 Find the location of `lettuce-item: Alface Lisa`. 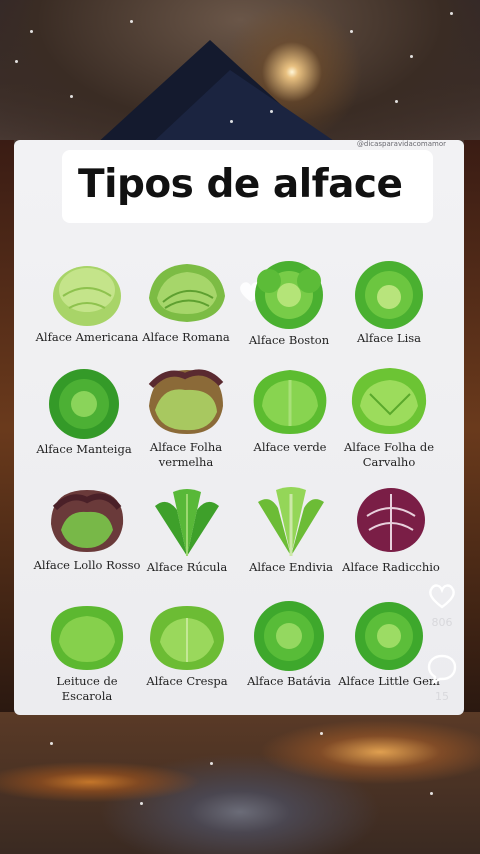

lettuce-item: Alface Lisa is located at coordinates (389, 302).